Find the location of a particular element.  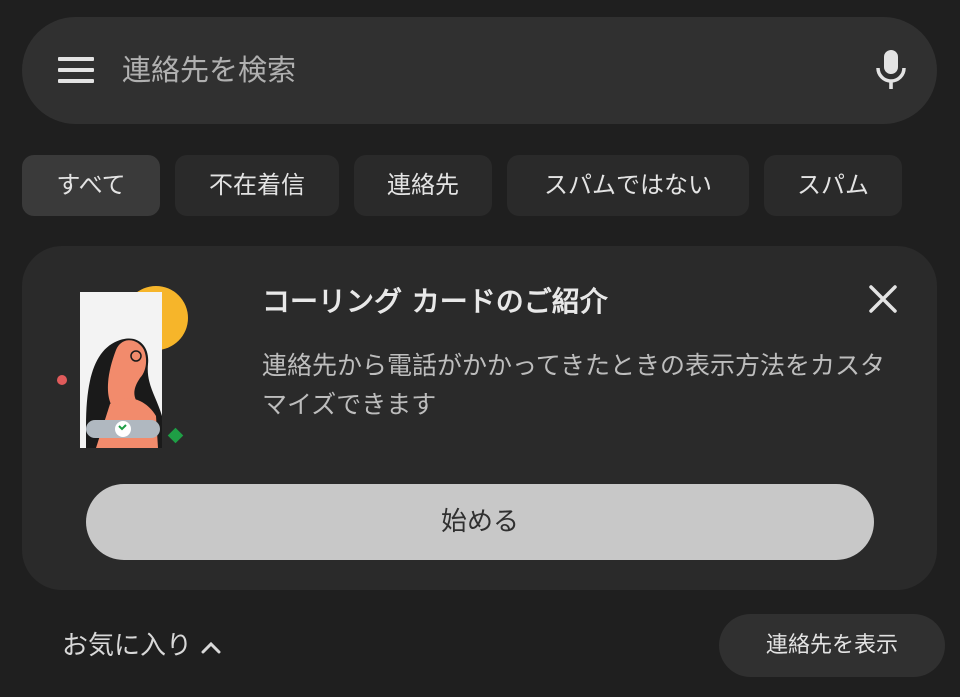

card-description: 連絡先から電話がかかってきたときの表示方法をカスタマイズできます is located at coordinates (574, 385).